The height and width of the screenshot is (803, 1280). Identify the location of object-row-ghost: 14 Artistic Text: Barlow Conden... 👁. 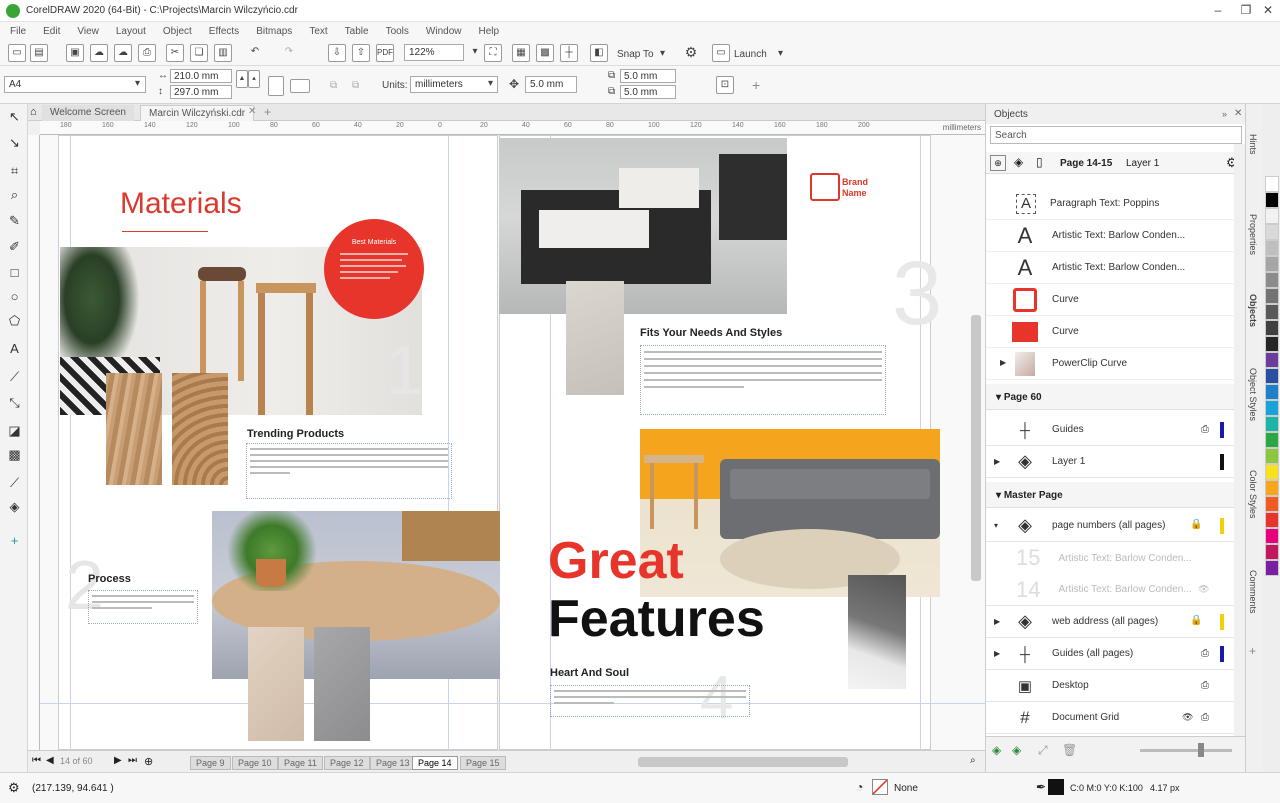
(1110, 590).